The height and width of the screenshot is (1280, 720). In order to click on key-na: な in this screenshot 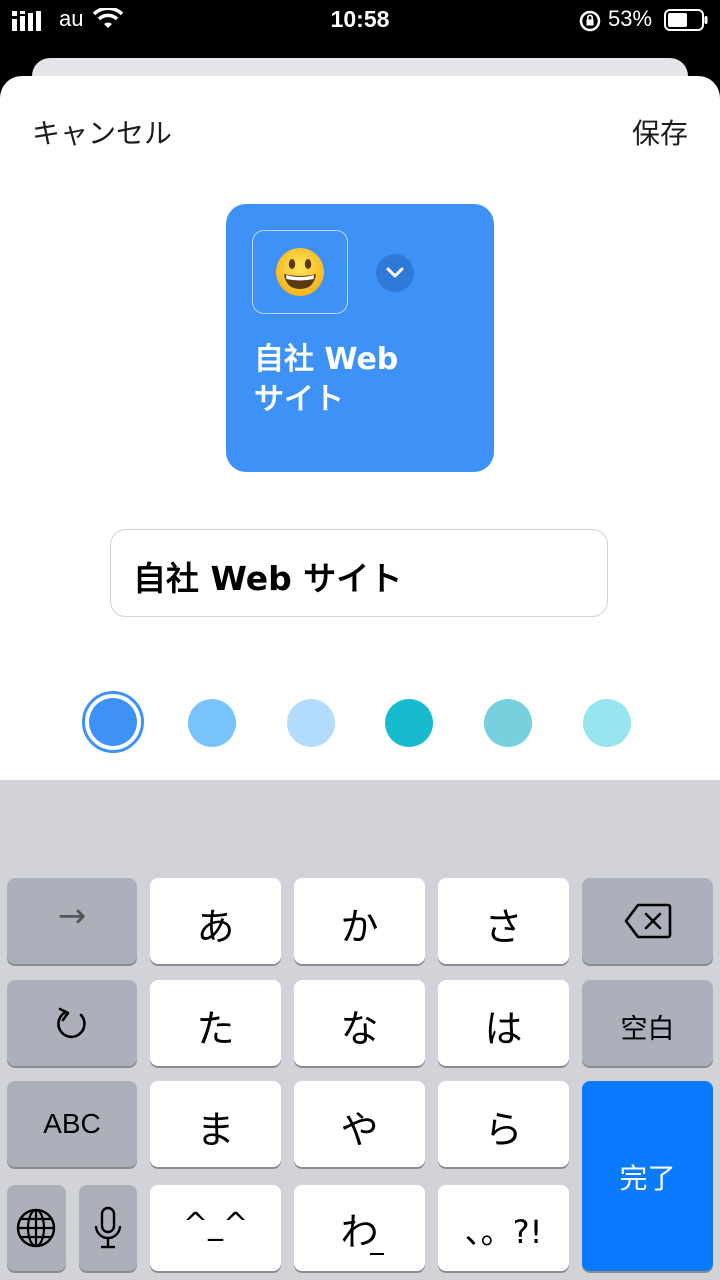, I will do `click(359, 1023)`.